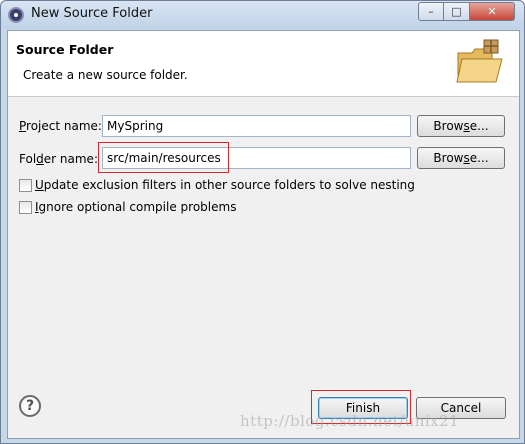 The image size is (525, 444). I want to click on watermark-text: http://blog.csdn.net/unix21, so click(350, 421).